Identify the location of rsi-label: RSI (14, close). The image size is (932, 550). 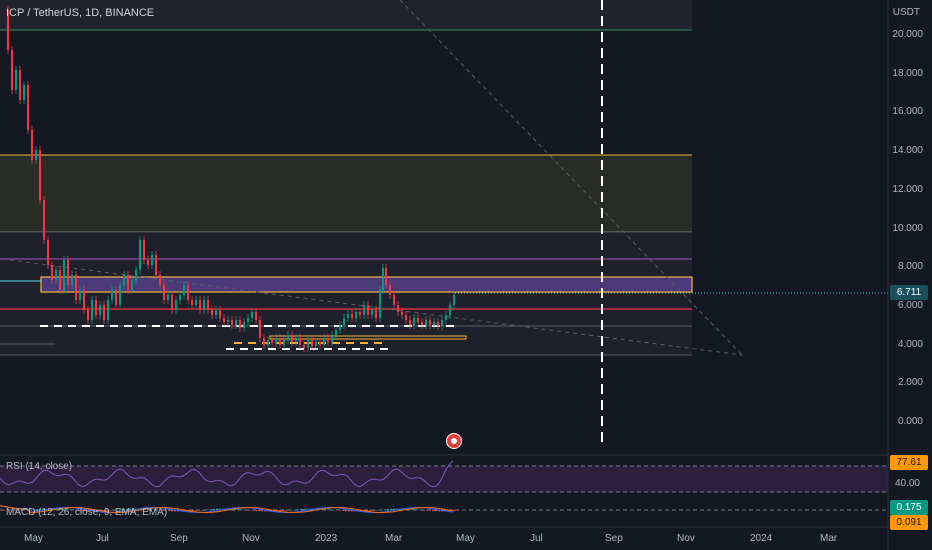
(39, 466).